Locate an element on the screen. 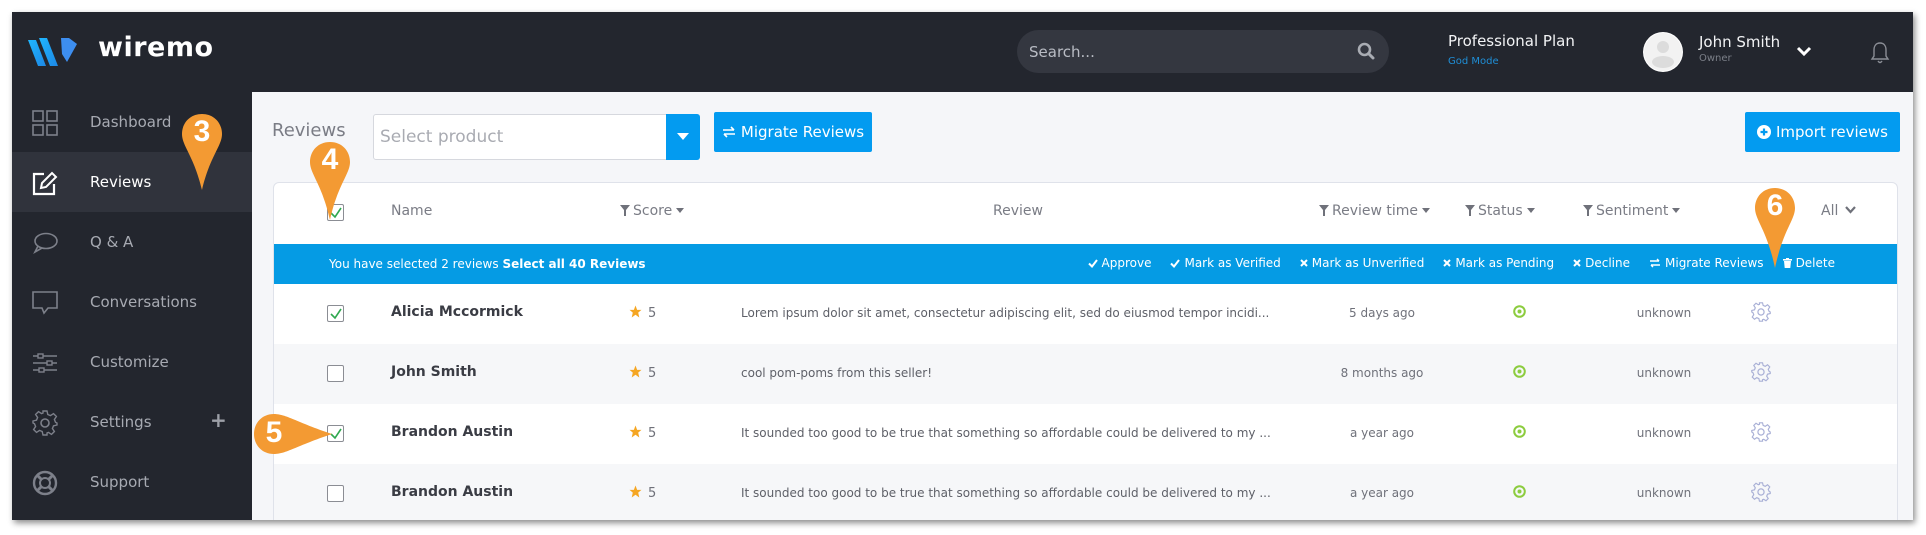 This screenshot has width=1926, height=535. select-dropdown-button is located at coordinates (683, 137).